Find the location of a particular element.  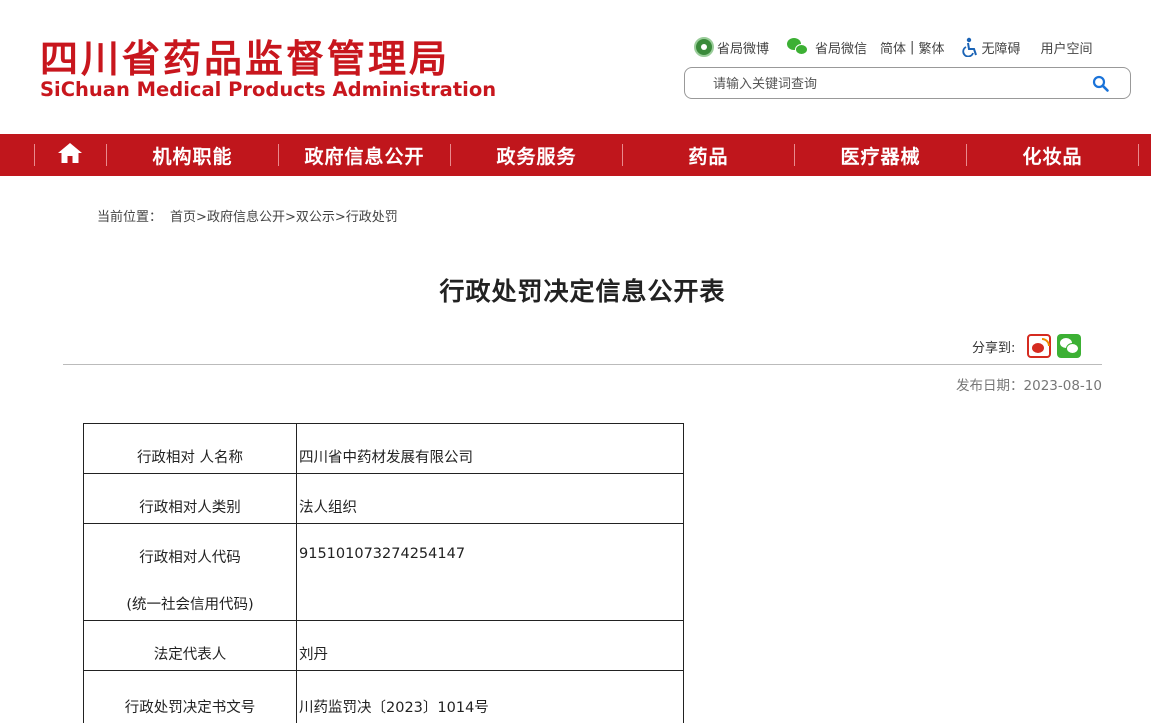

table-row: 行政相对 人名称 四川省中药材发展有限公司 is located at coordinates (383, 448).